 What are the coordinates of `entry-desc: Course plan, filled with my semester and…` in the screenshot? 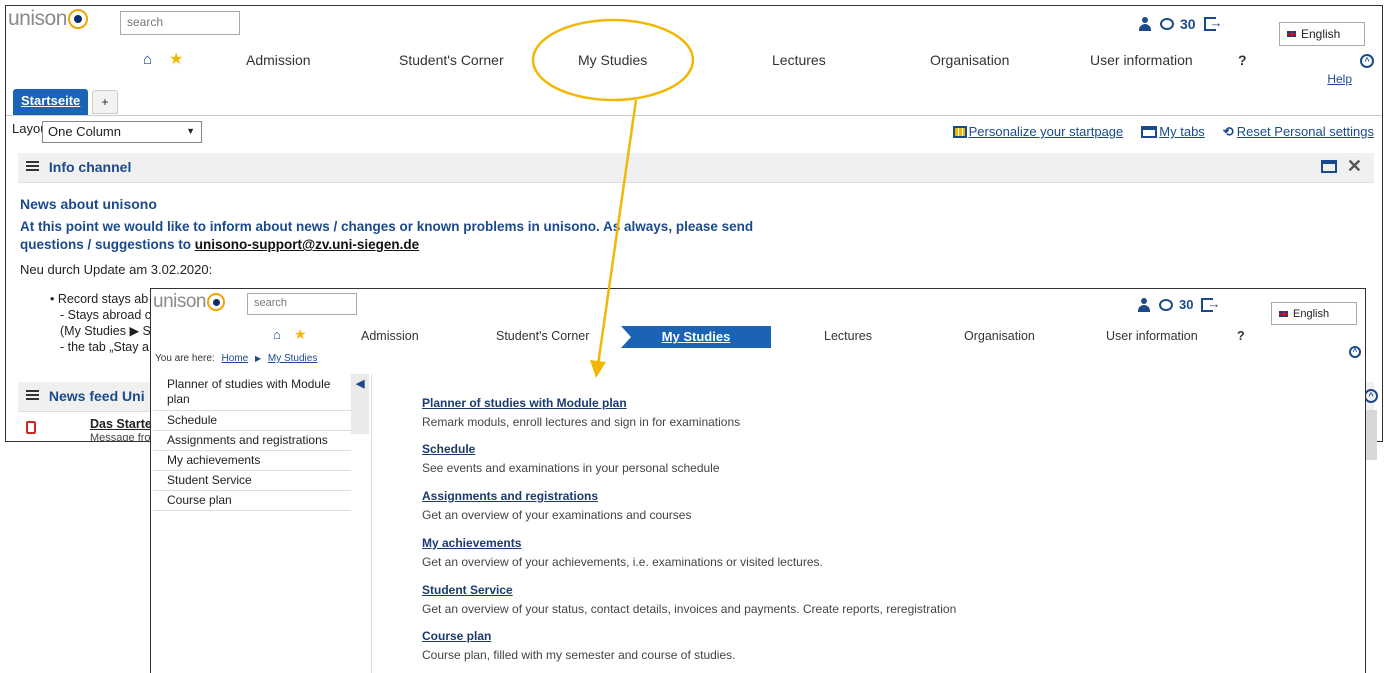 It's located at (579, 655).